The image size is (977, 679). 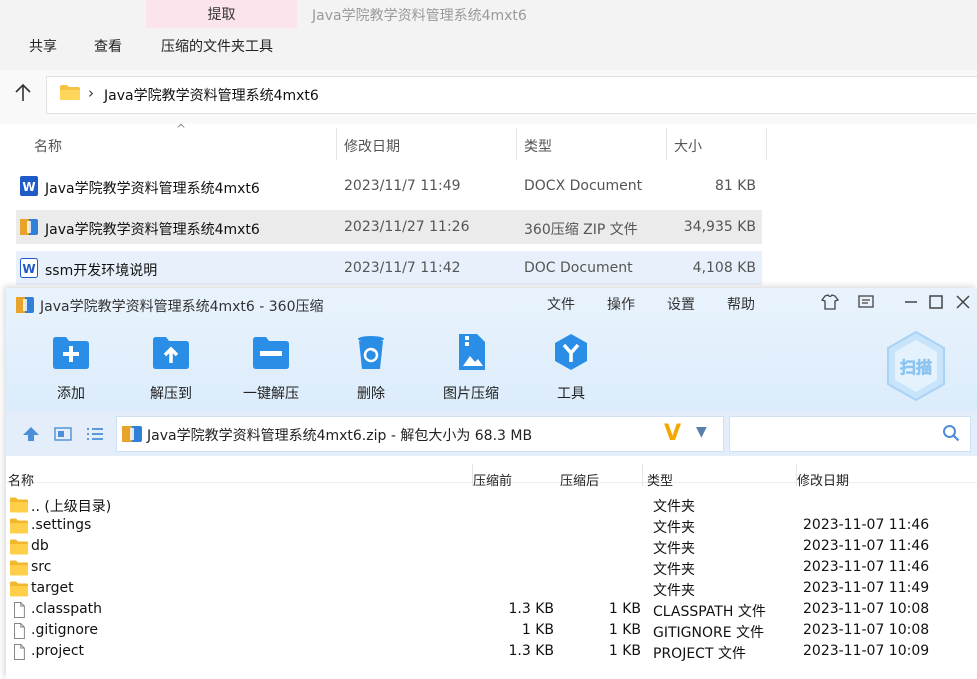 I want to click on archive-path-text: Java学院教学资料管理系统4mxt6.zip - 解包大小为 68.3 MB, so click(x=340, y=436).